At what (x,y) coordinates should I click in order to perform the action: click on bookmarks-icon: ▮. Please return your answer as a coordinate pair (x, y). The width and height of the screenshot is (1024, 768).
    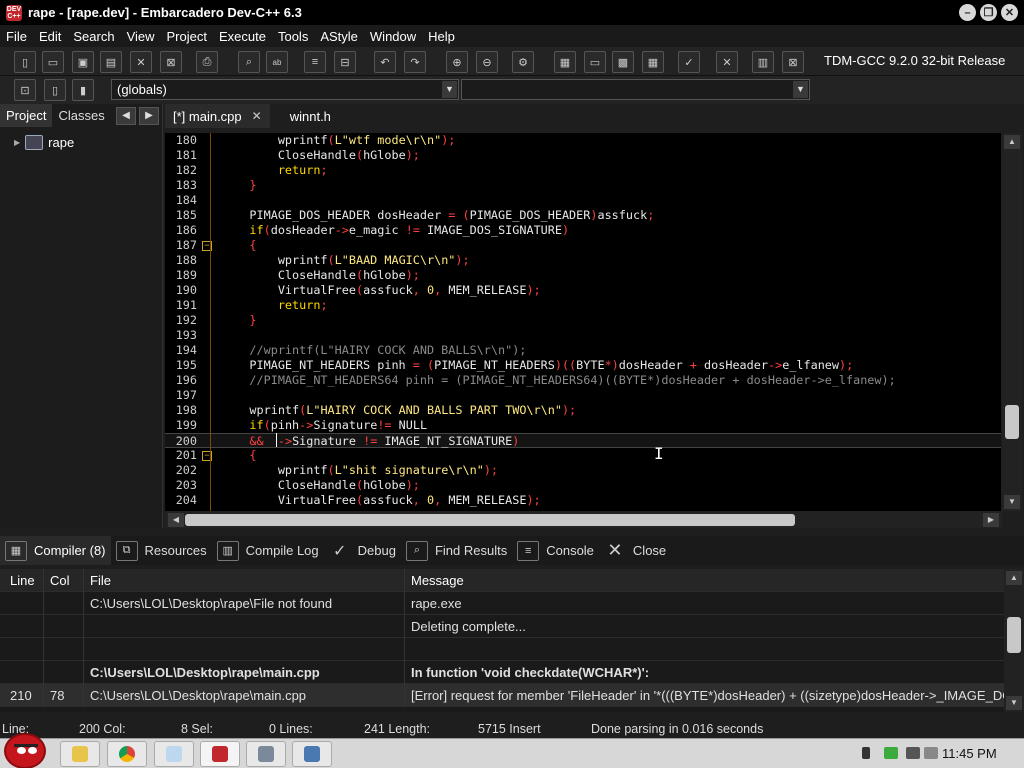
    Looking at the image, I should click on (83, 90).